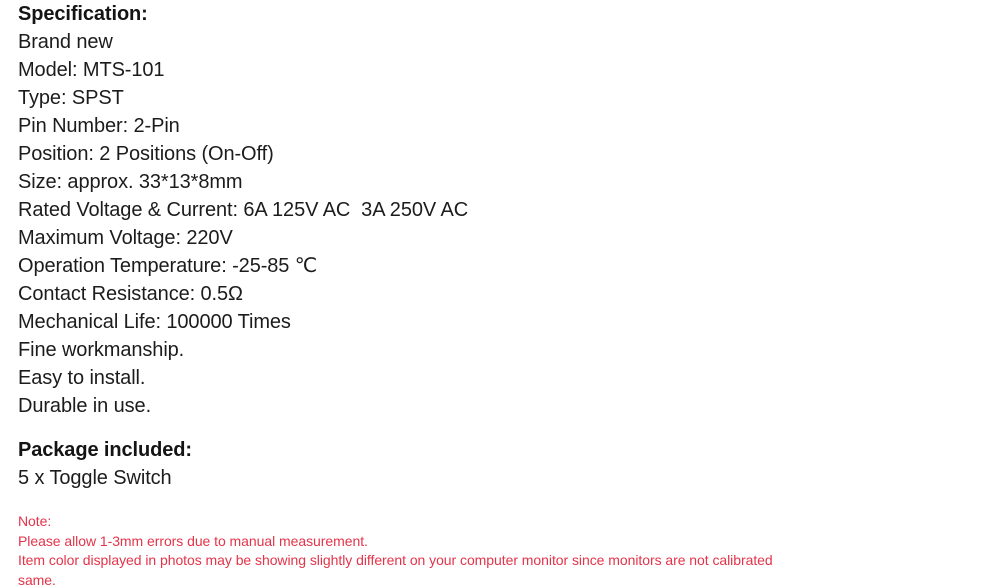  Describe the element at coordinates (85, 406) in the screenshot. I see `spec-line: Durable in use.` at that location.